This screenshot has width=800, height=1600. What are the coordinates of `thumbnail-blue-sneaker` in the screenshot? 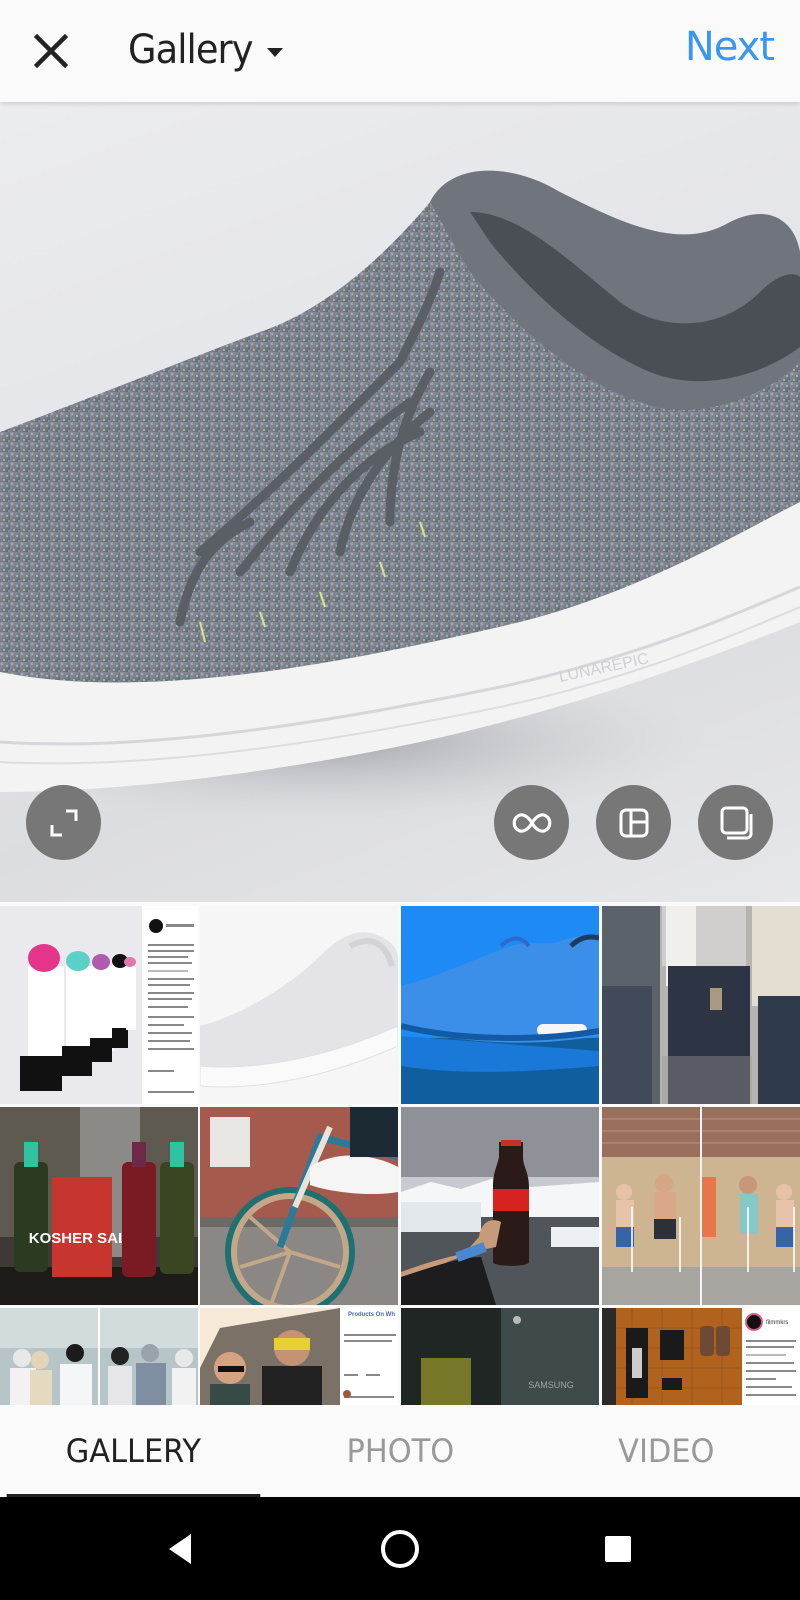 It's located at (500, 1005).